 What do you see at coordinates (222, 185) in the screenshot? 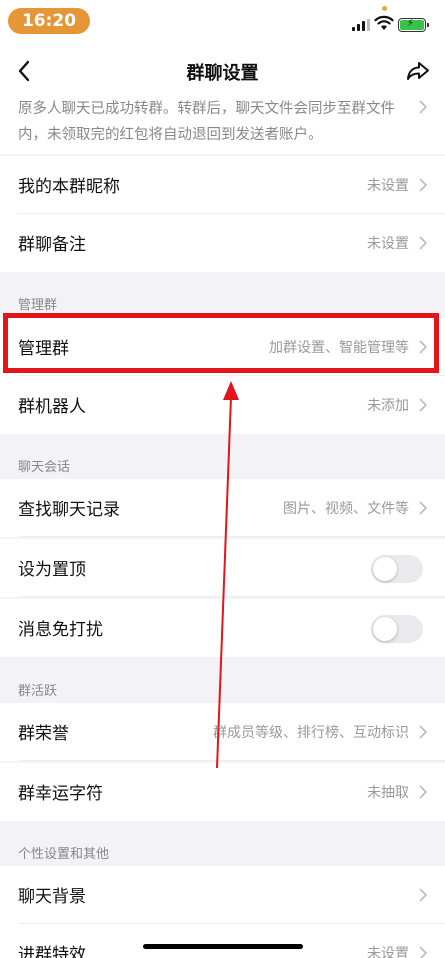
I see `row-my-nickname: 我的本群昵称 未设置` at bounding box center [222, 185].